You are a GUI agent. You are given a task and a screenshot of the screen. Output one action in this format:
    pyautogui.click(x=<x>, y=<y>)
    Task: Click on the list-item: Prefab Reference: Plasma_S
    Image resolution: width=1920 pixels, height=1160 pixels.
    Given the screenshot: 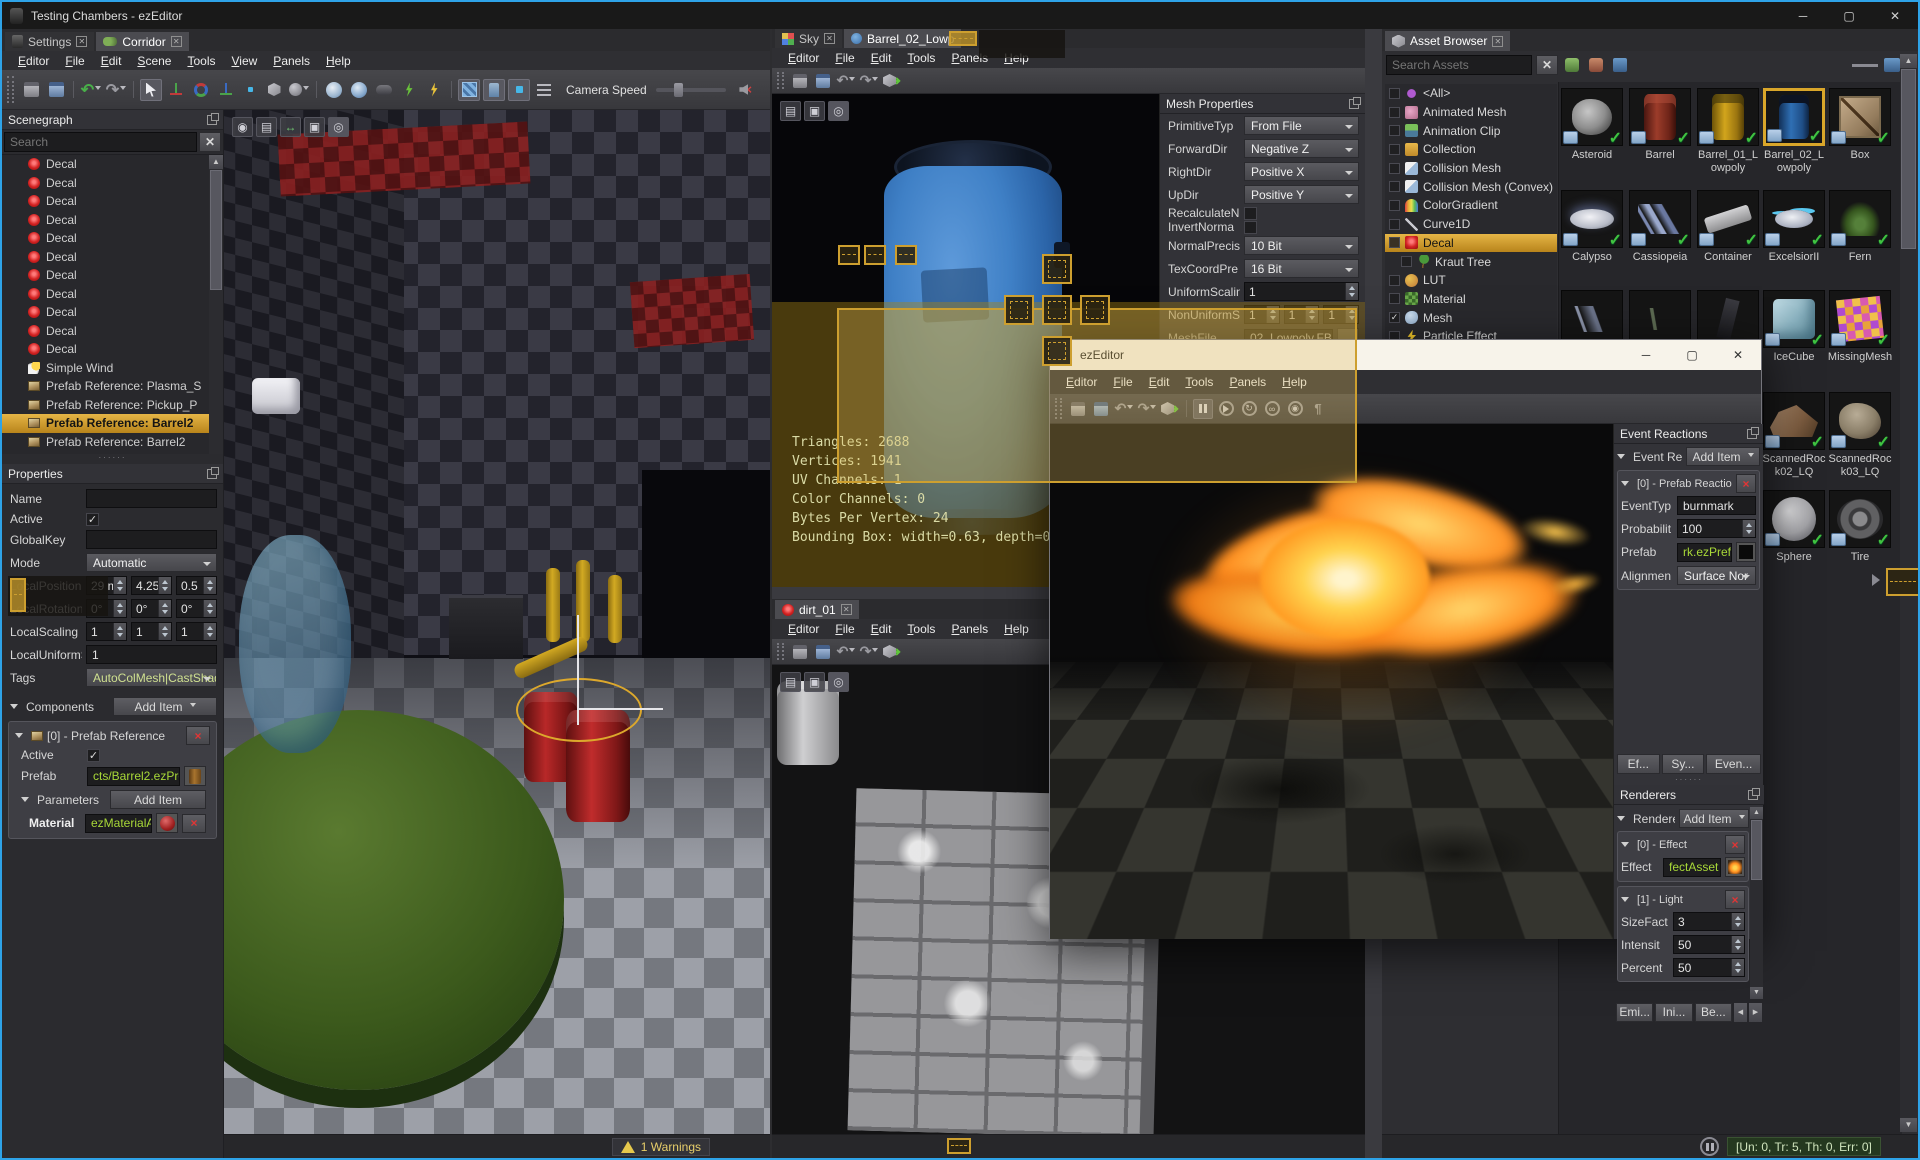 What is the action you would take?
    pyautogui.click(x=112, y=386)
    